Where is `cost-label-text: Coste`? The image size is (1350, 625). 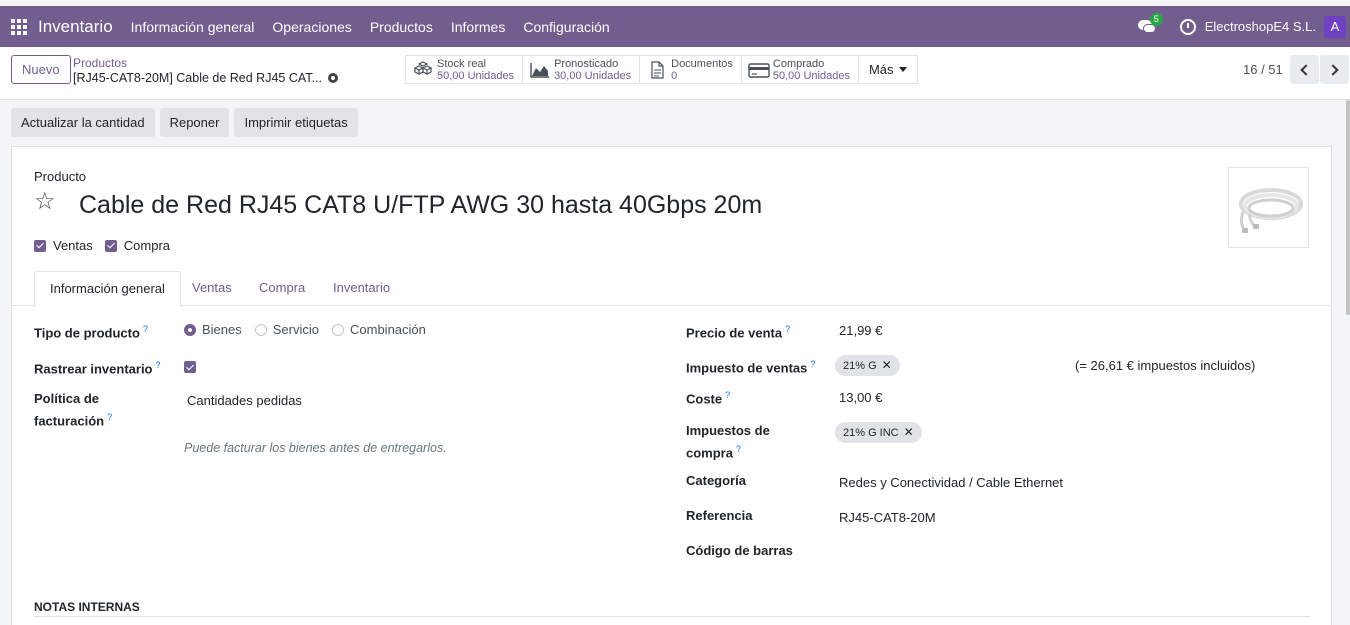
cost-label-text: Coste is located at coordinates (704, 399).